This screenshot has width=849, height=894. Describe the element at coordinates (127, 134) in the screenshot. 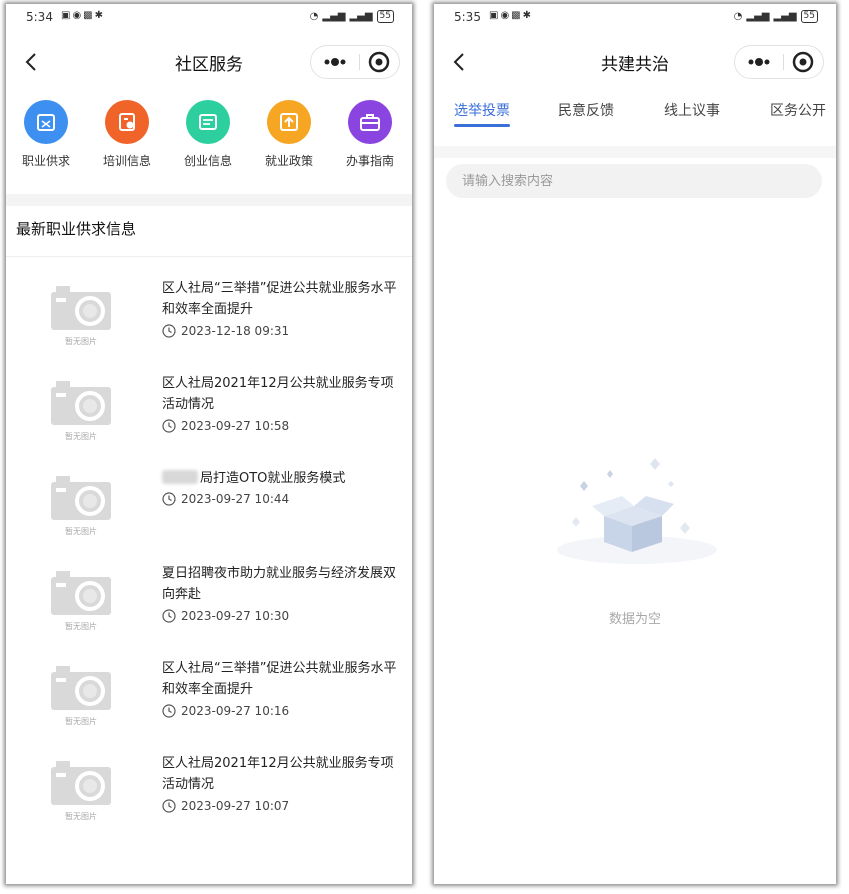

I see `service-item-training: 培训信息` at that location.